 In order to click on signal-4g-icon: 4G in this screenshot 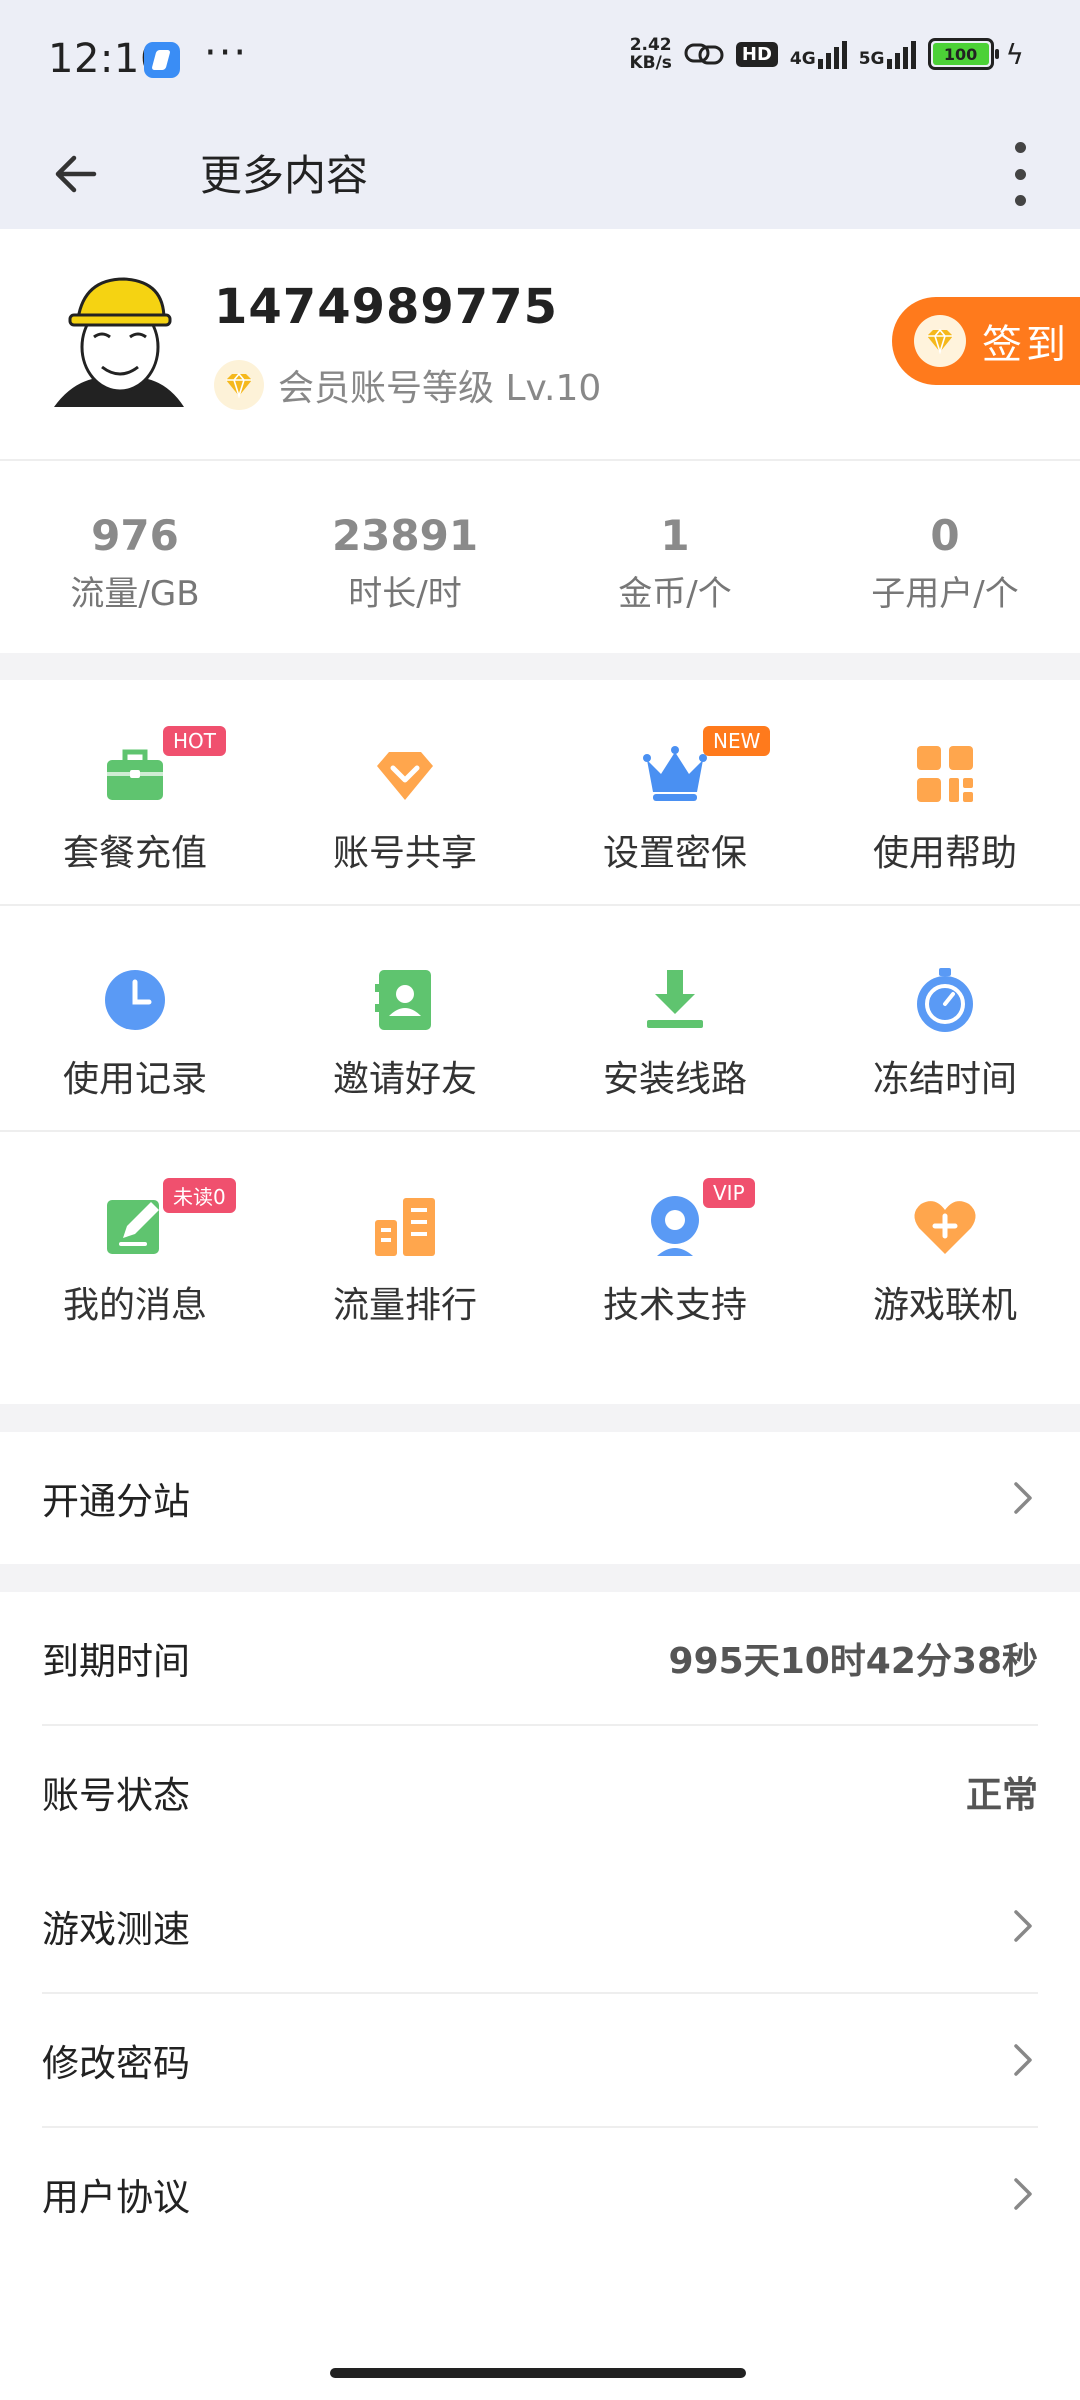, I will do `click(818, 54)`.